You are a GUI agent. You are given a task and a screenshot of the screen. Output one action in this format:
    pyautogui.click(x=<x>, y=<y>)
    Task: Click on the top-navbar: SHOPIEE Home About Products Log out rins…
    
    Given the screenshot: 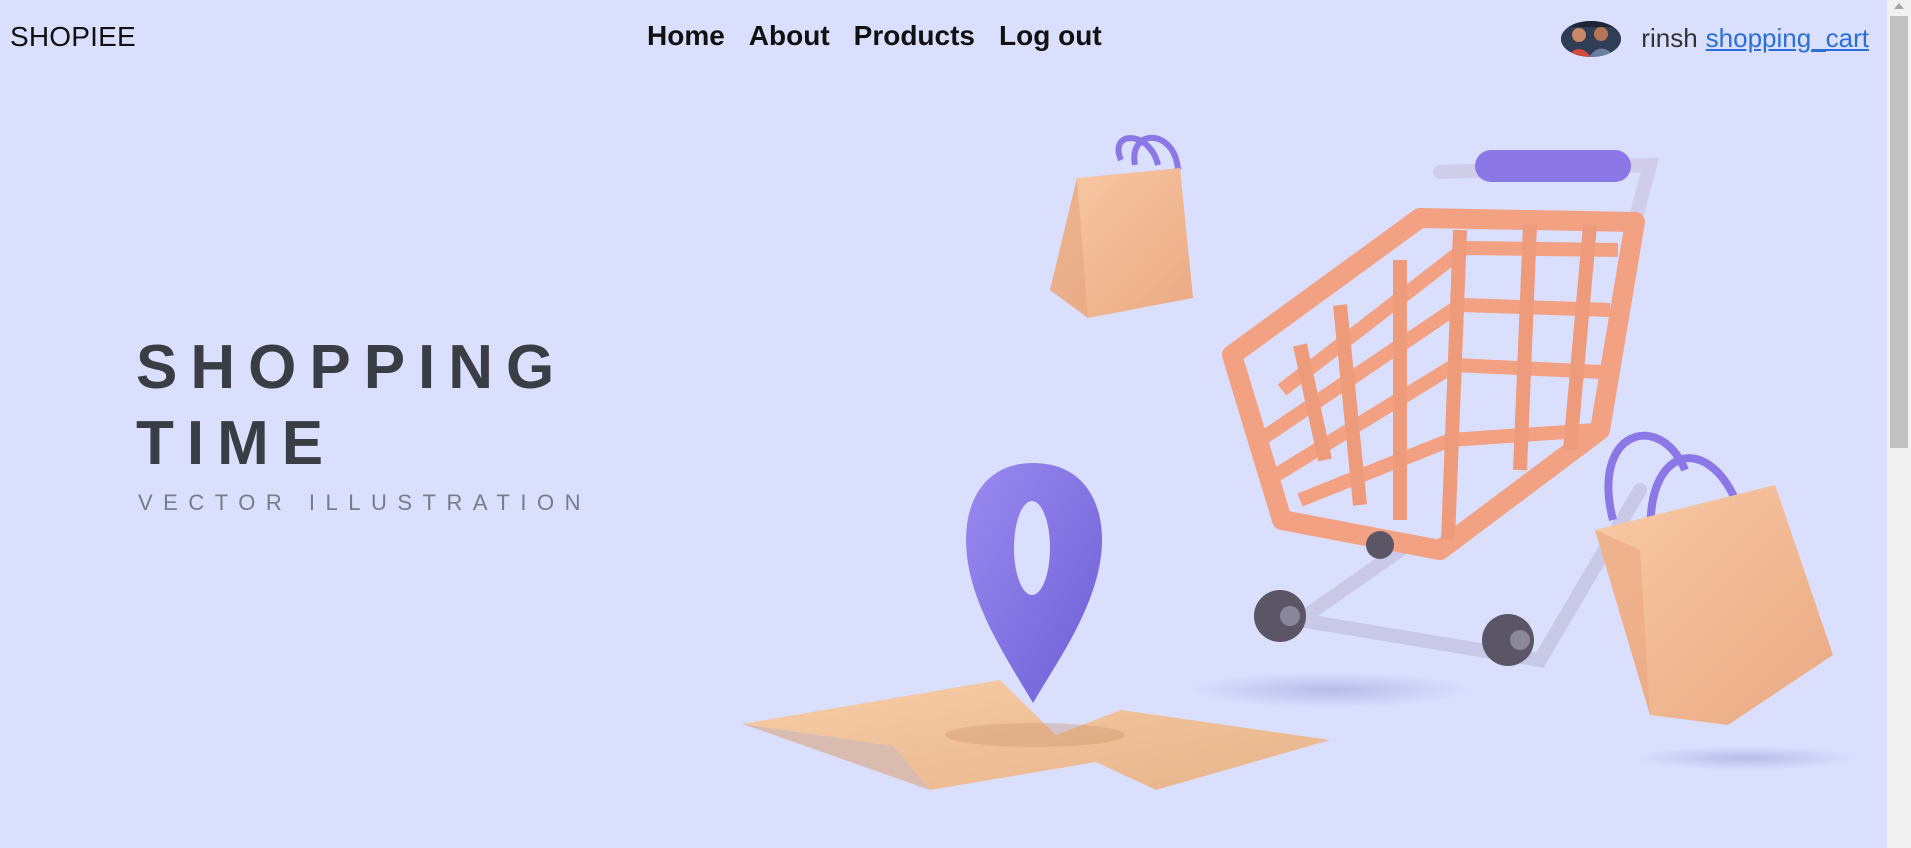 What is the action you would take?
    pyautogui.click(x=943, y=39)
    